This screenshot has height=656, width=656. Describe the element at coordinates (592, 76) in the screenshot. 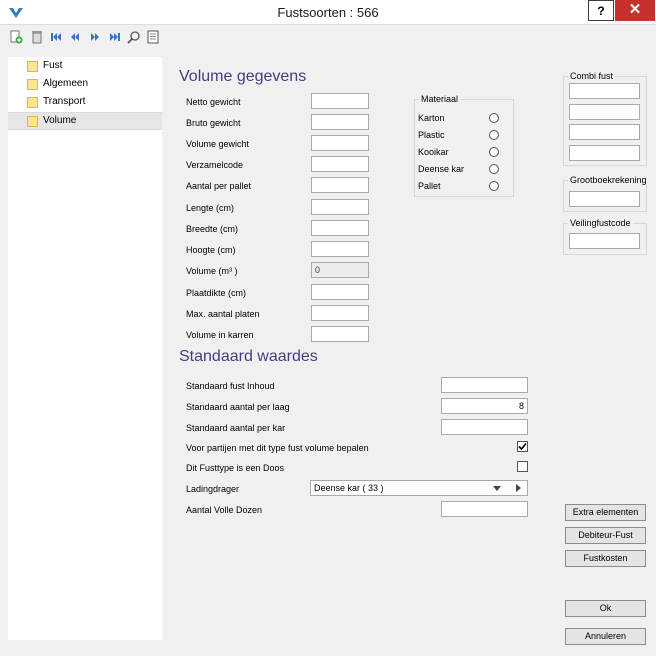

I see `combi-fust-title: Combi fust` at that location.